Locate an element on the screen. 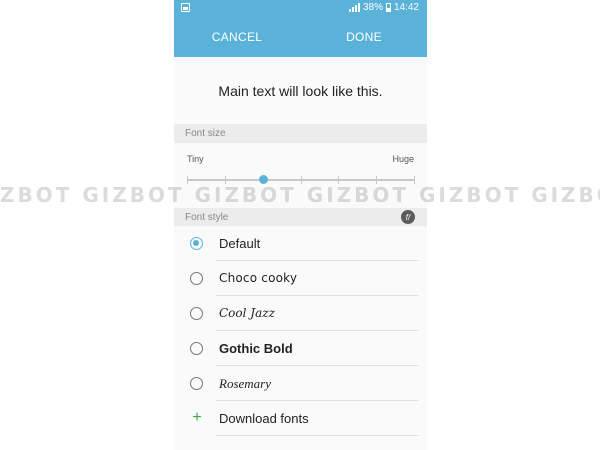 Image resolution: width=600 pixels, height=450 pixels. font-option-default: Default is located at coordinates (300, 243).